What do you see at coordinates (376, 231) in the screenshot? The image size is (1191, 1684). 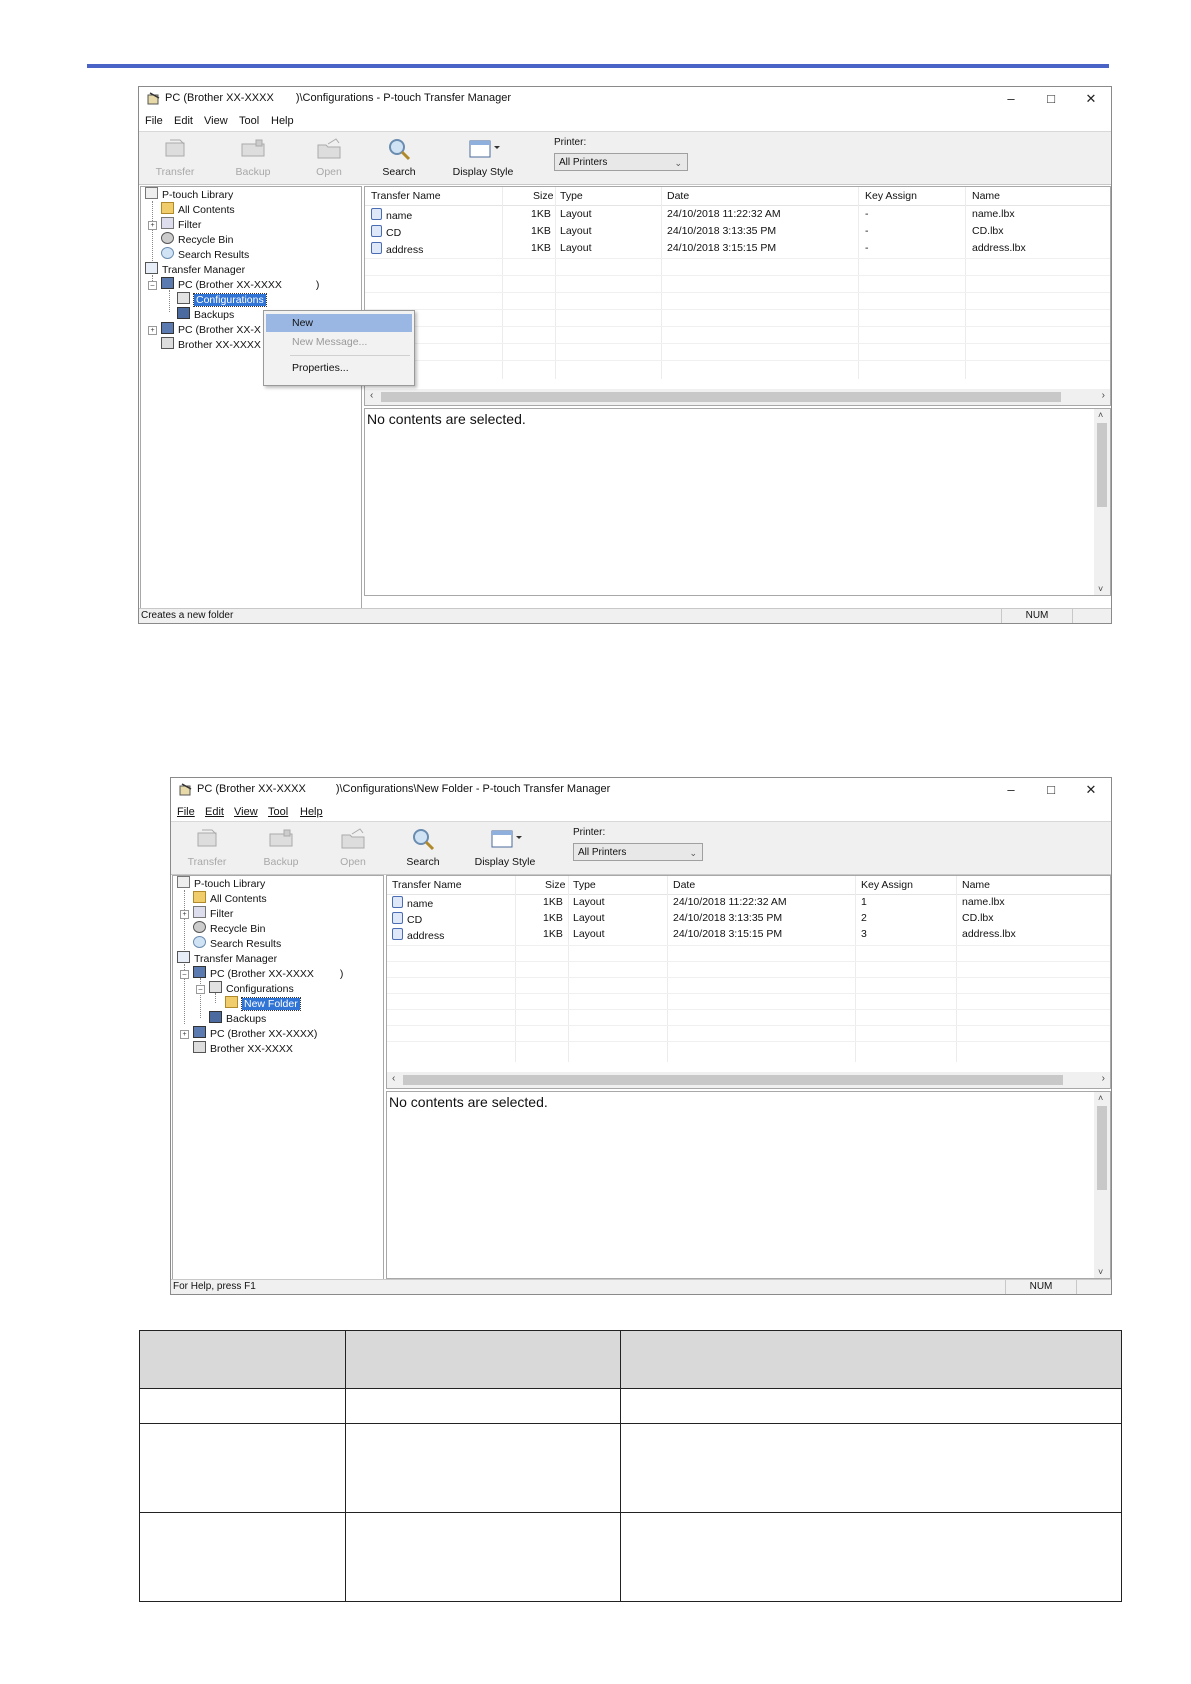 I see `layout-file-icon` at bounding box center [376, 231].